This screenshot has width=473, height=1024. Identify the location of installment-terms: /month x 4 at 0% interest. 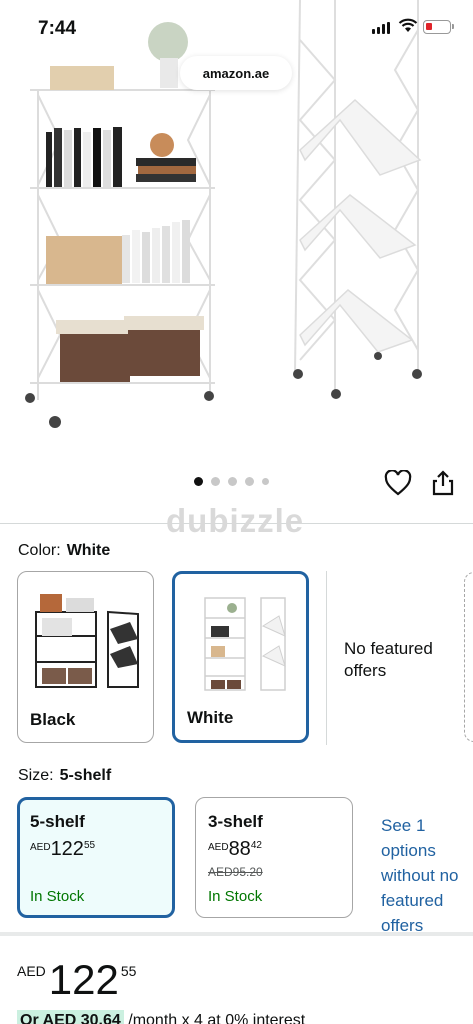
(217, 1018).